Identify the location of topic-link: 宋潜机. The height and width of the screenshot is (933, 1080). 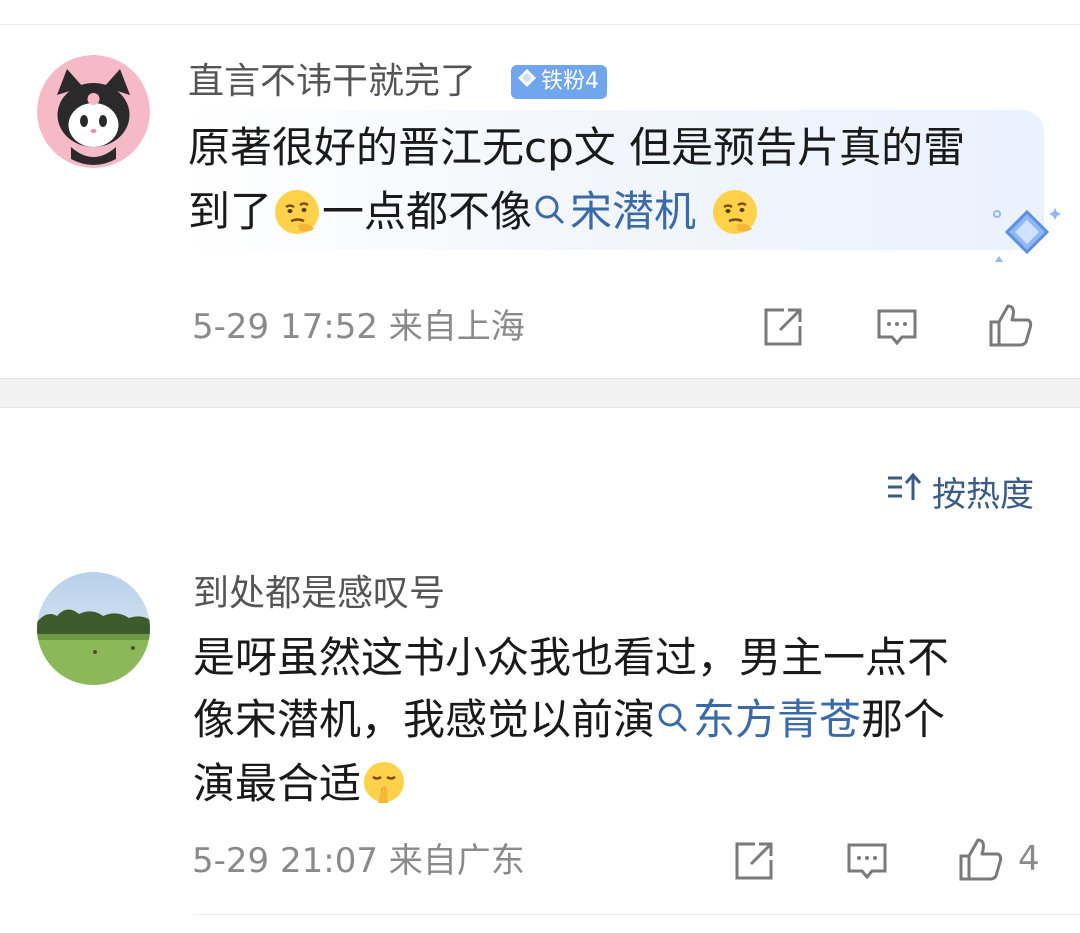
(614, 212).